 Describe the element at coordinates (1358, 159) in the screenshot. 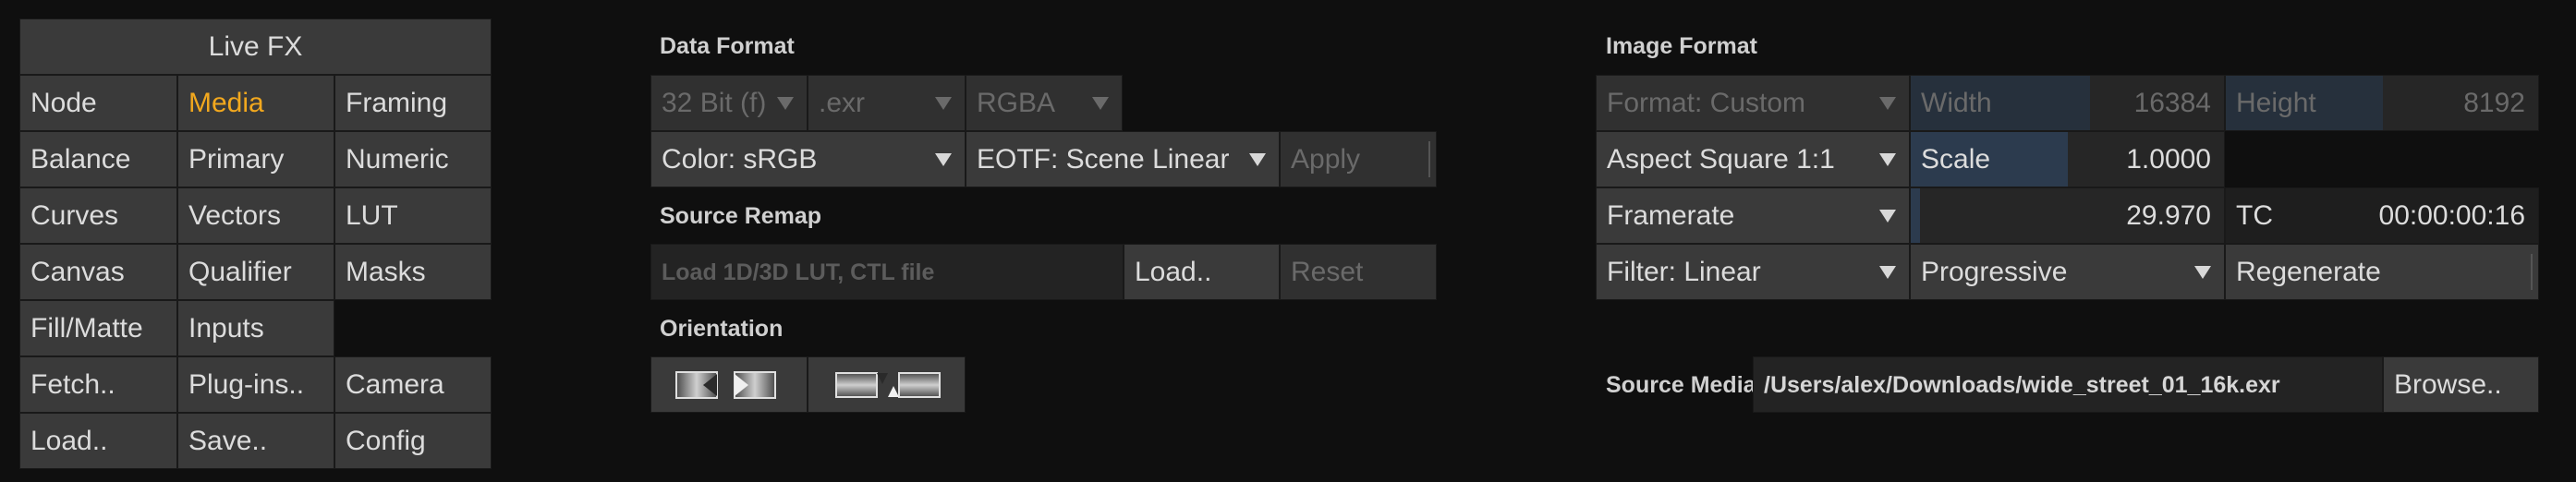

I see `apply-button: Apply` at that location.